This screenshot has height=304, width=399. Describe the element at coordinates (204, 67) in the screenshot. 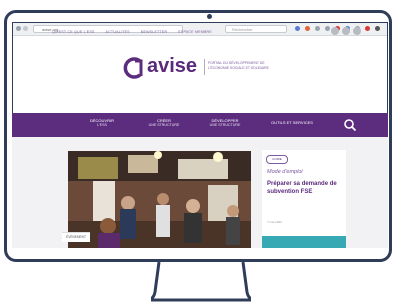

I see `logo-divider` at that location.